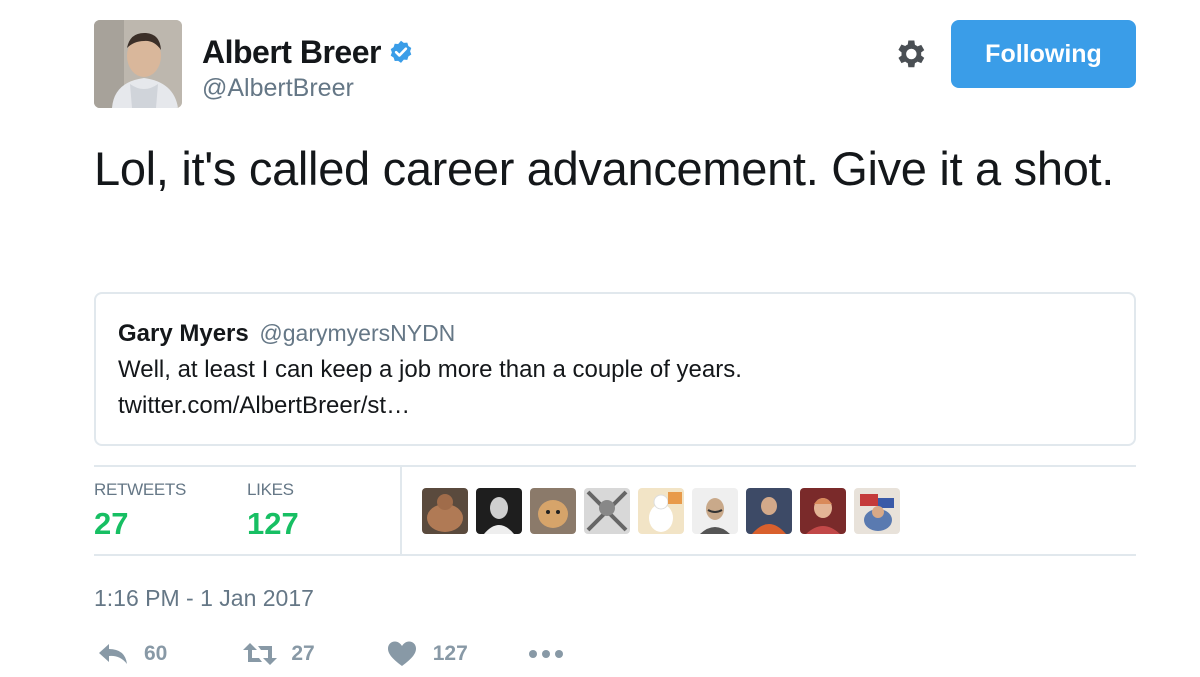 This screenshot has width=1200, height=677. What do you see at coordinates (273, 523) in the screenshot?
I see `likes-value: 127` at bounding box center [273, 523].